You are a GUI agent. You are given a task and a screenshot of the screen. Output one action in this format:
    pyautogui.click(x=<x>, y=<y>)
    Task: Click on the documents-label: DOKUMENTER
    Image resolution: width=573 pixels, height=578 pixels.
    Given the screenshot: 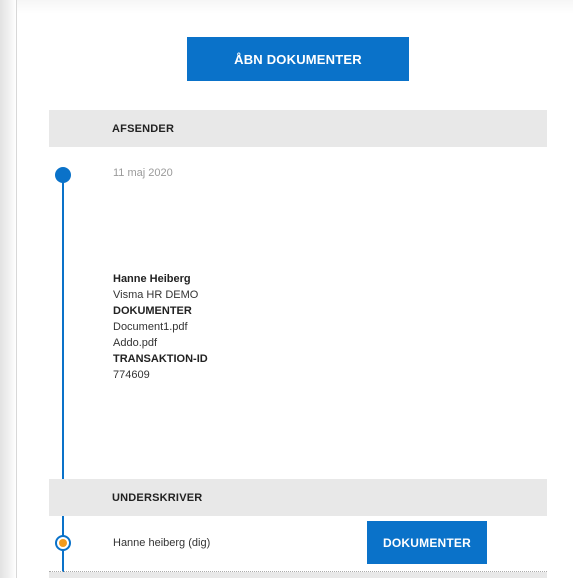 What is the action you would take?
    pyautogui.click(x=152, y=311)
    